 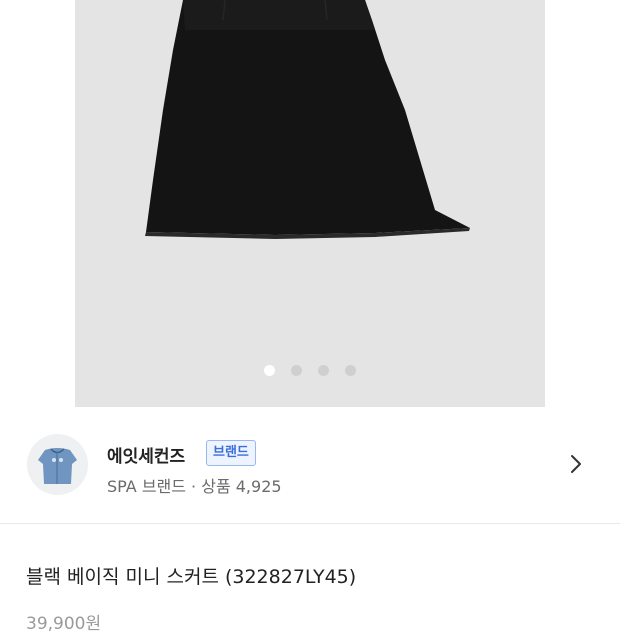 What do you see at coordinates (57, 464) in the screenshot?
I see `store-thumbnail` at bounding box center [57, 464].